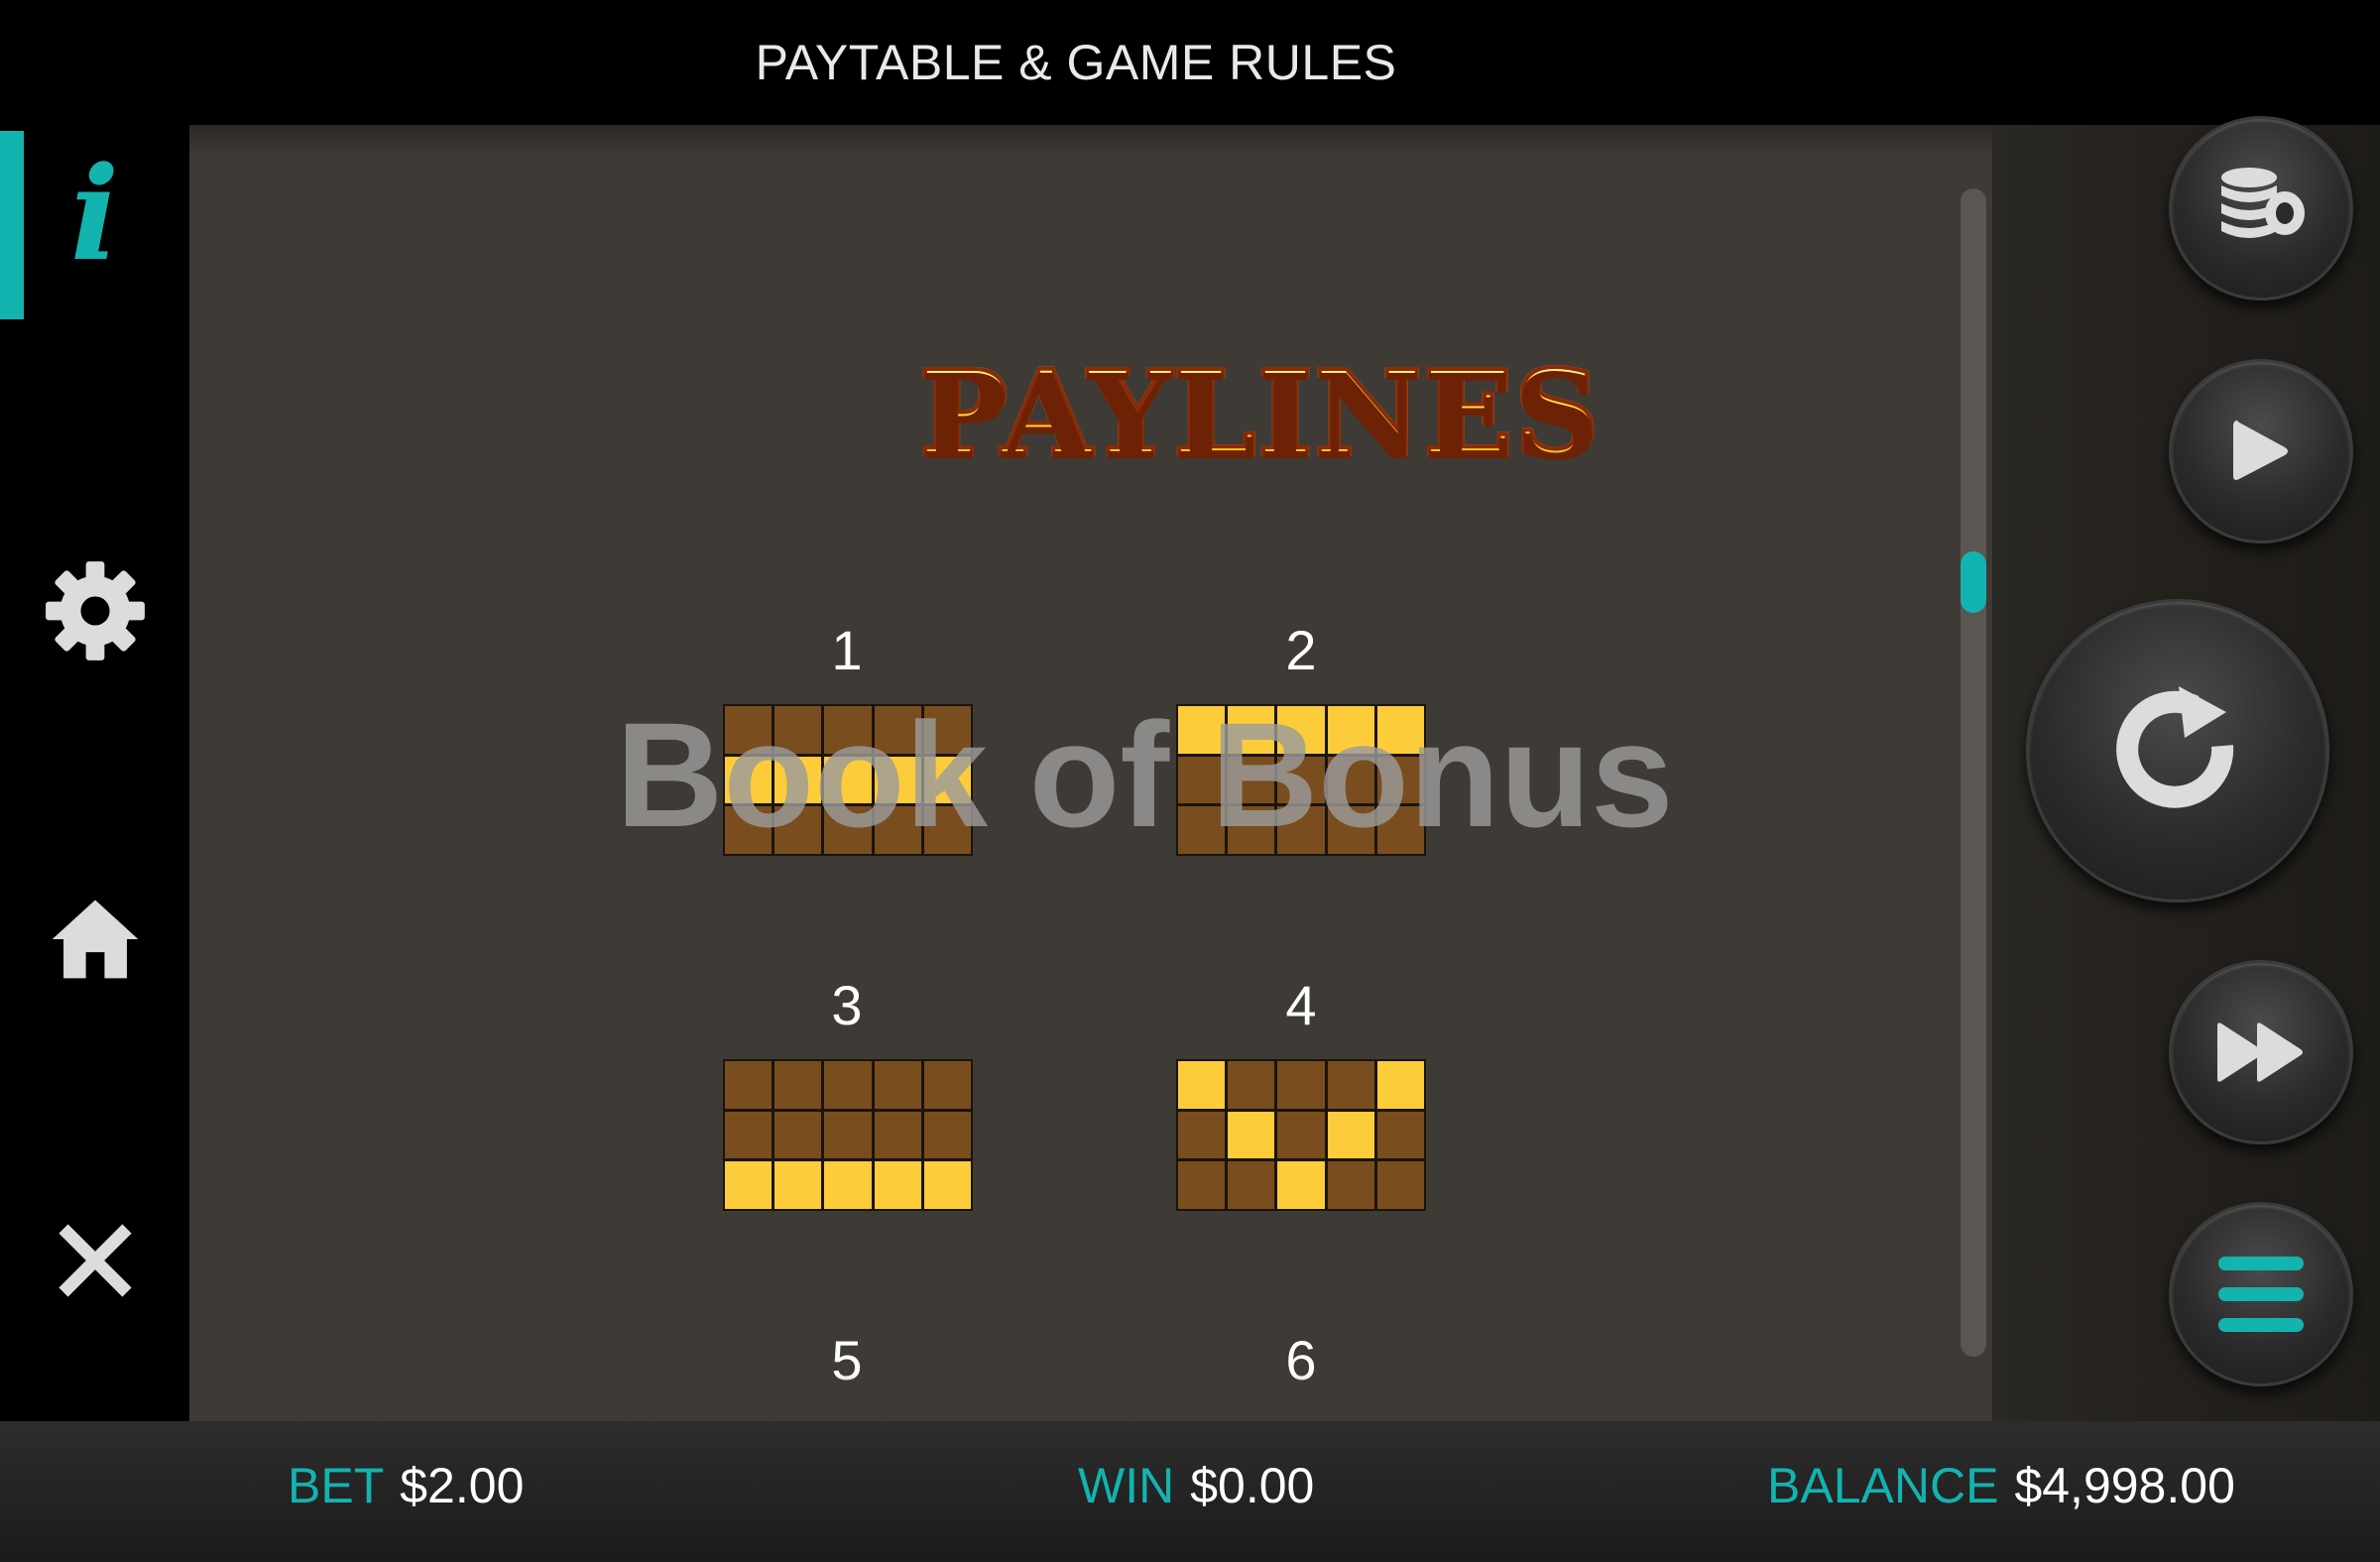 The height and width of the screenshot is (1562, 2380). I want to click on win-label: WIN, so click(1126, 1485).